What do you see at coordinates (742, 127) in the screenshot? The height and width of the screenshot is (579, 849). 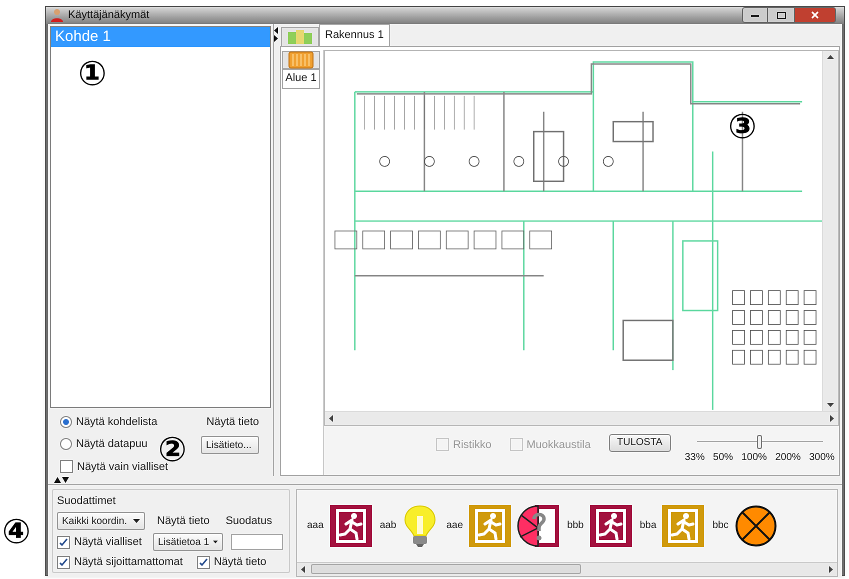 I see `callout-number: ③` at bounding box center [742, 127].